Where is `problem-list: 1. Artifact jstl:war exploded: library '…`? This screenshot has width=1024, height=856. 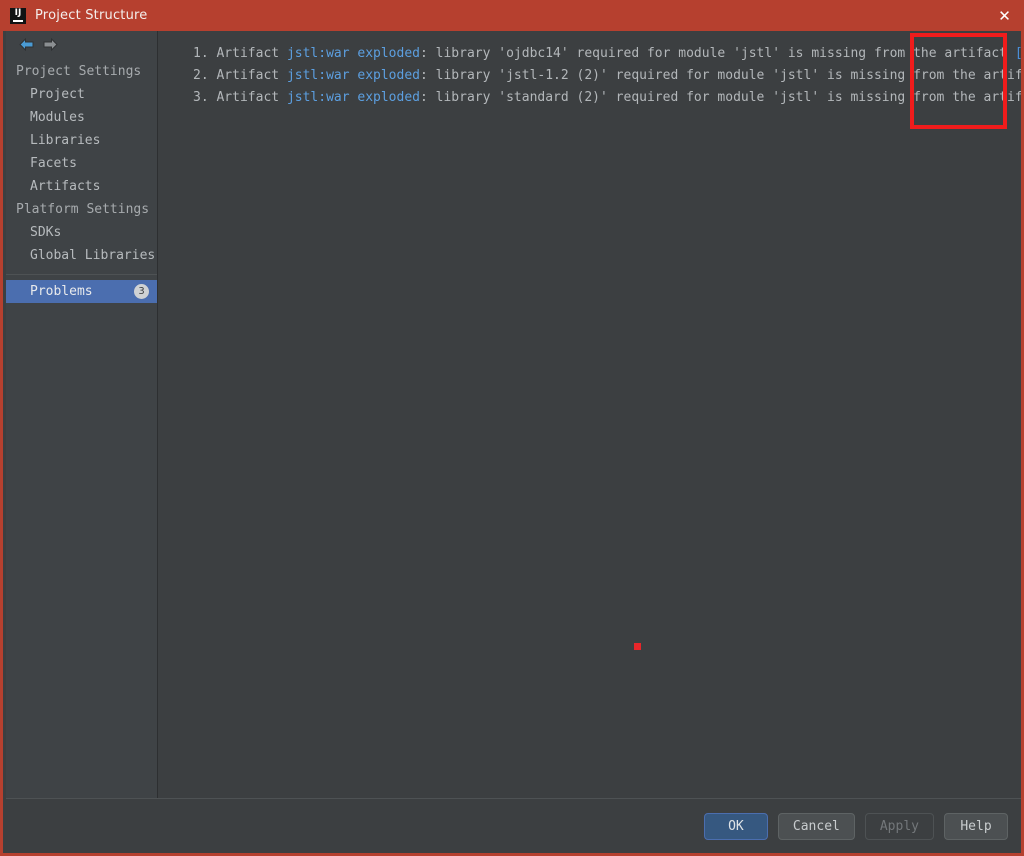
problem-list: 1. Artifact jstl:war exploded: library '… is located at coordinates (591, 70).